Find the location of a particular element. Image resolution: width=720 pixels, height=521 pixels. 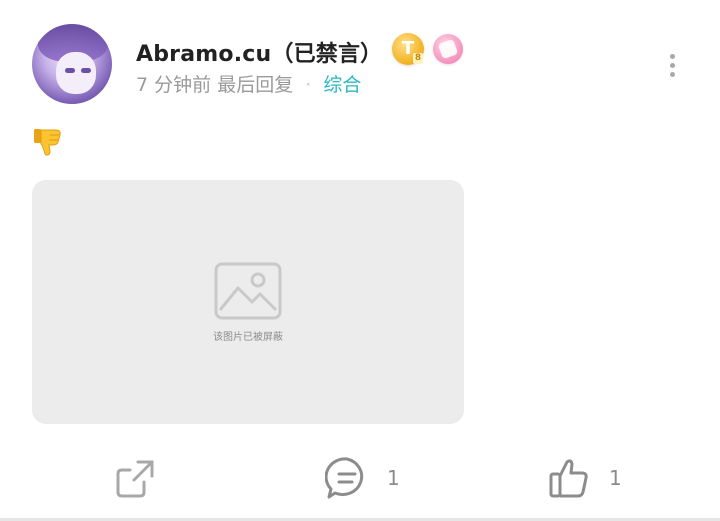

share-button is located at coordinates (136, 478).